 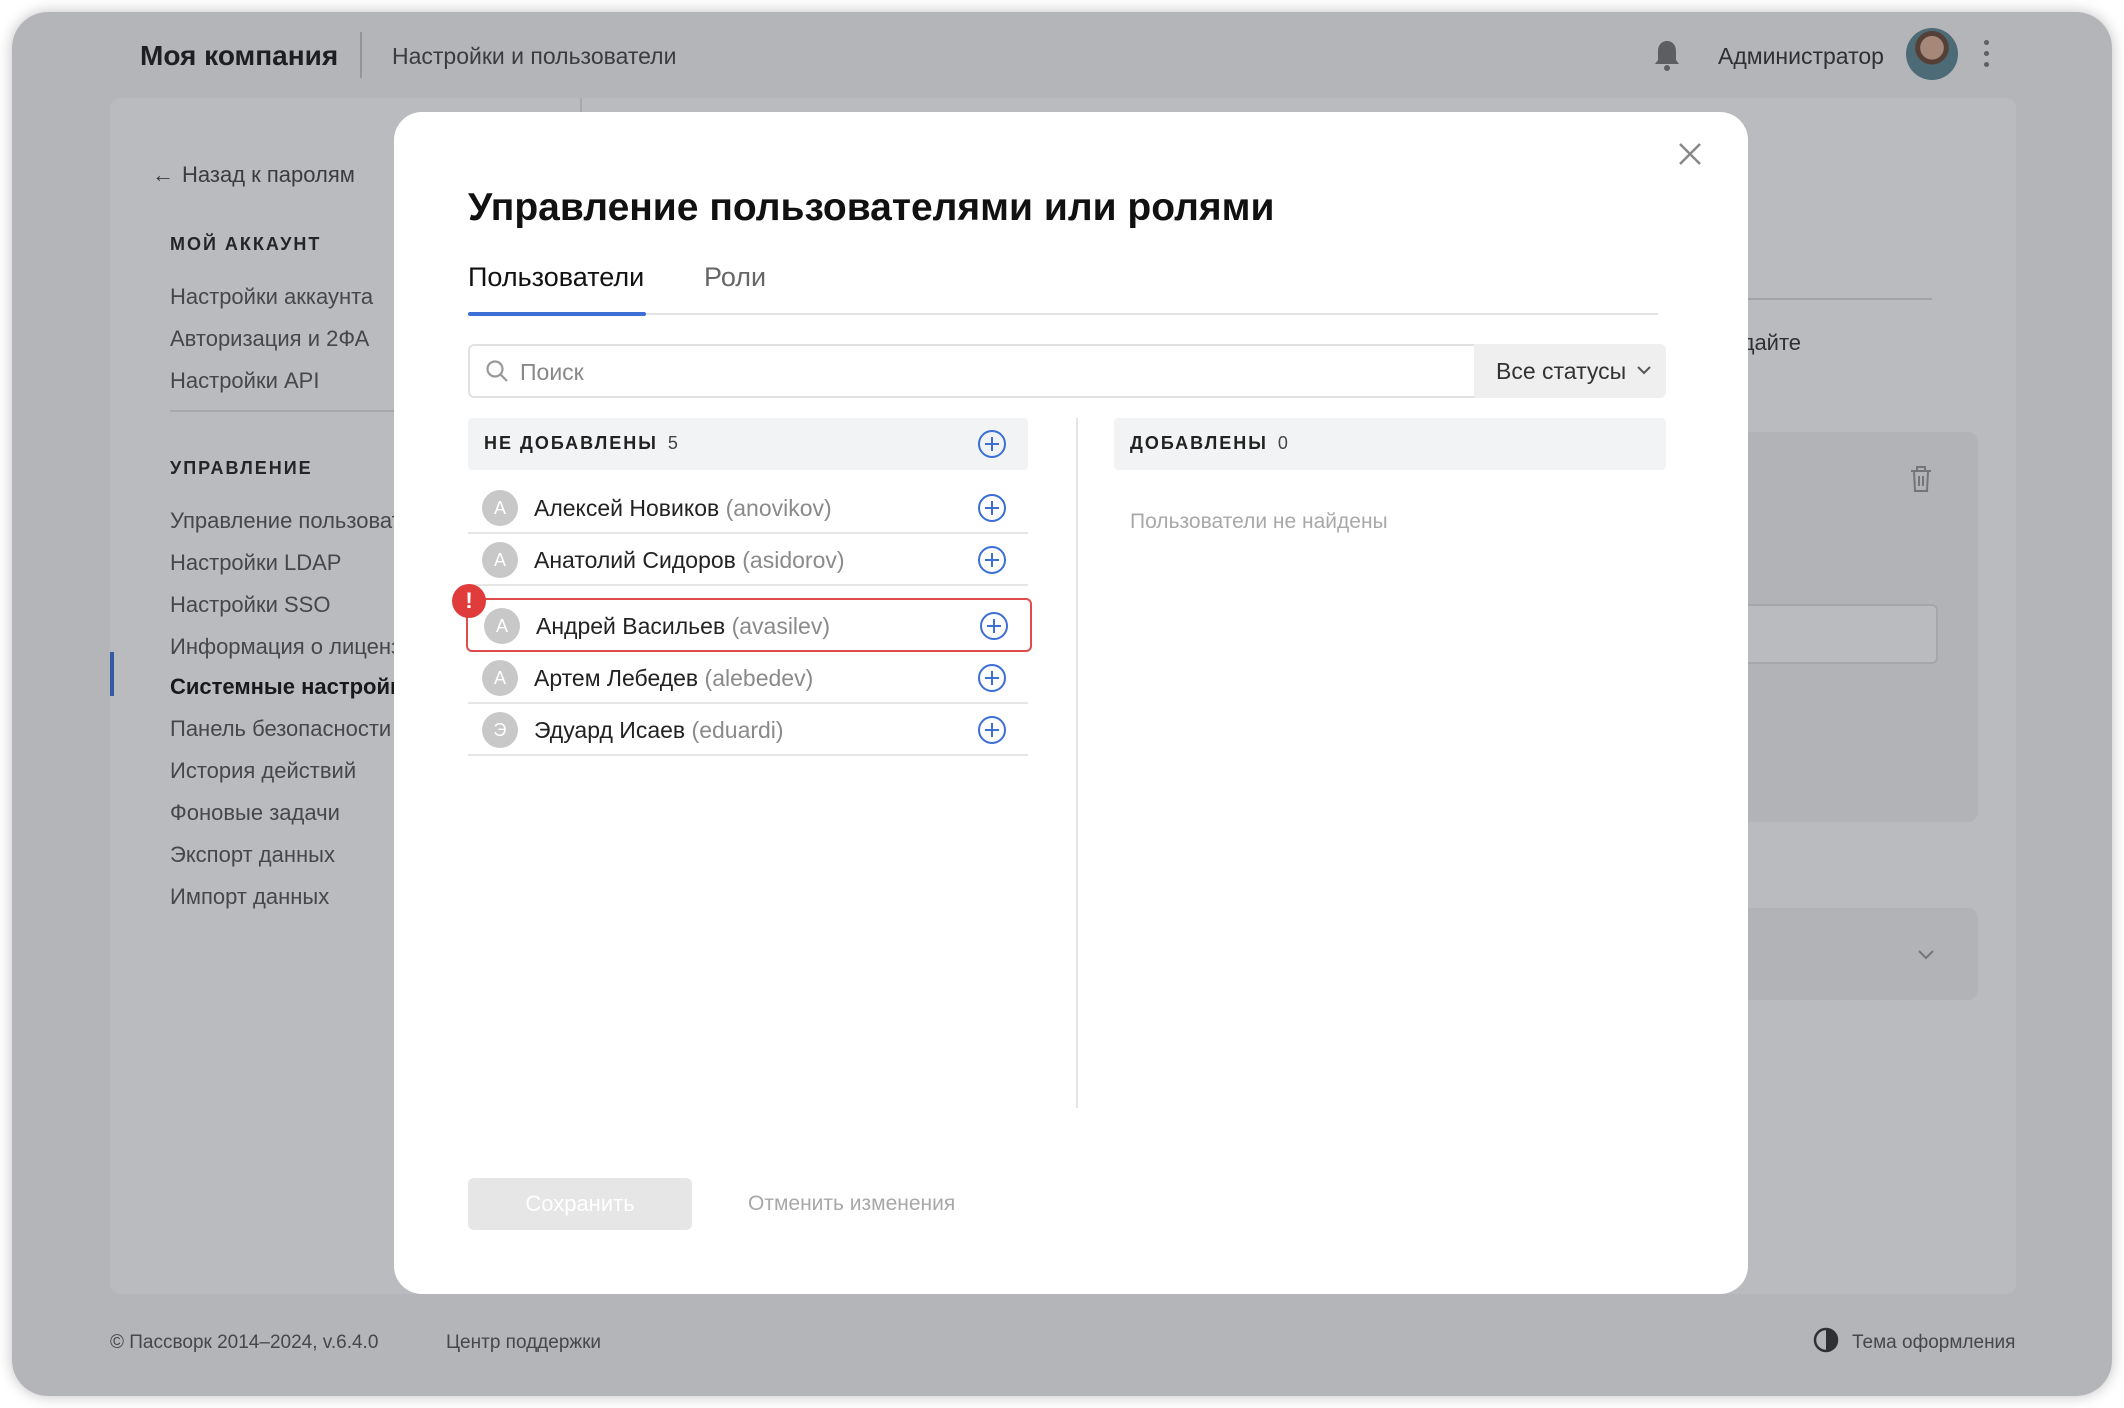 I want to click on user-full-name: Эдуард Исаев, so click(x=610, y=730).